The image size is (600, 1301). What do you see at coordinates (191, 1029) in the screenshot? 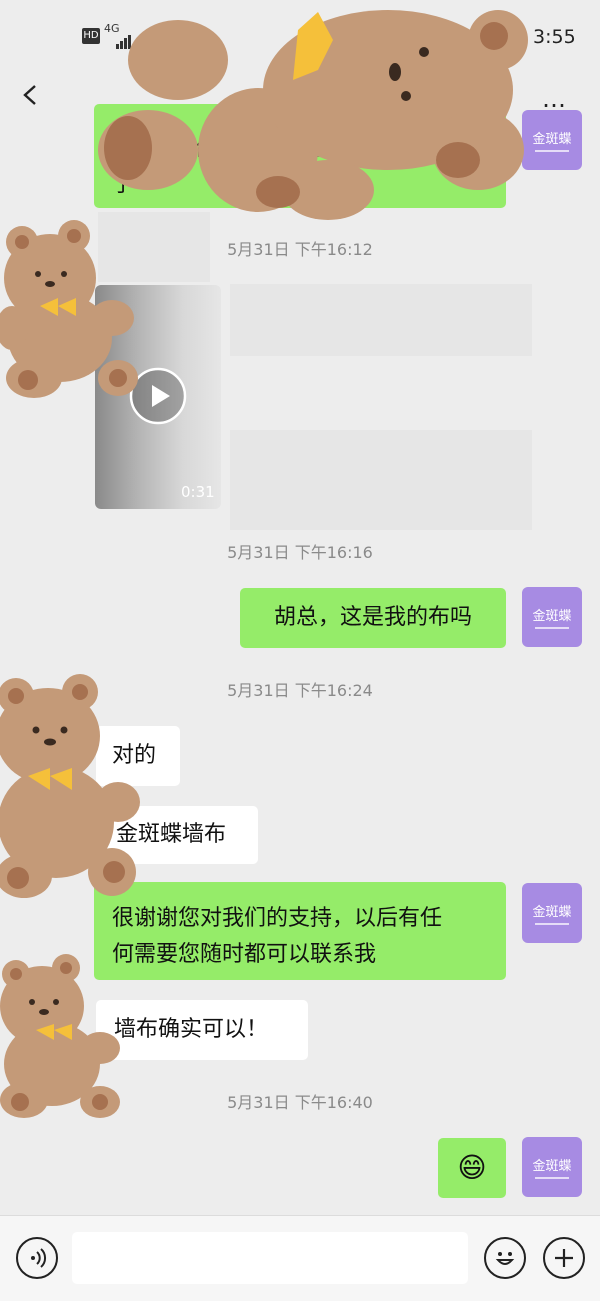
I see `message-text: 墙布确实可以！` at bounding box center [191, 1029].